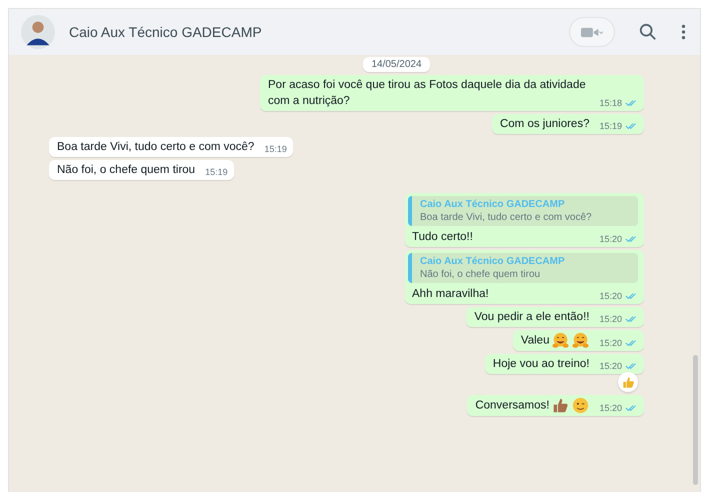  I want to click on message-text: Tudo certo!!, so click(442, 237).